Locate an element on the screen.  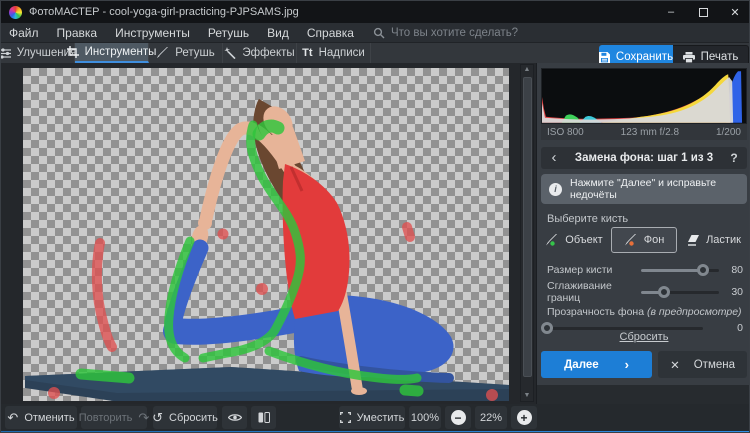
canvas-scrollbar: ▲ ▼ is located at coordinates (527, 233).